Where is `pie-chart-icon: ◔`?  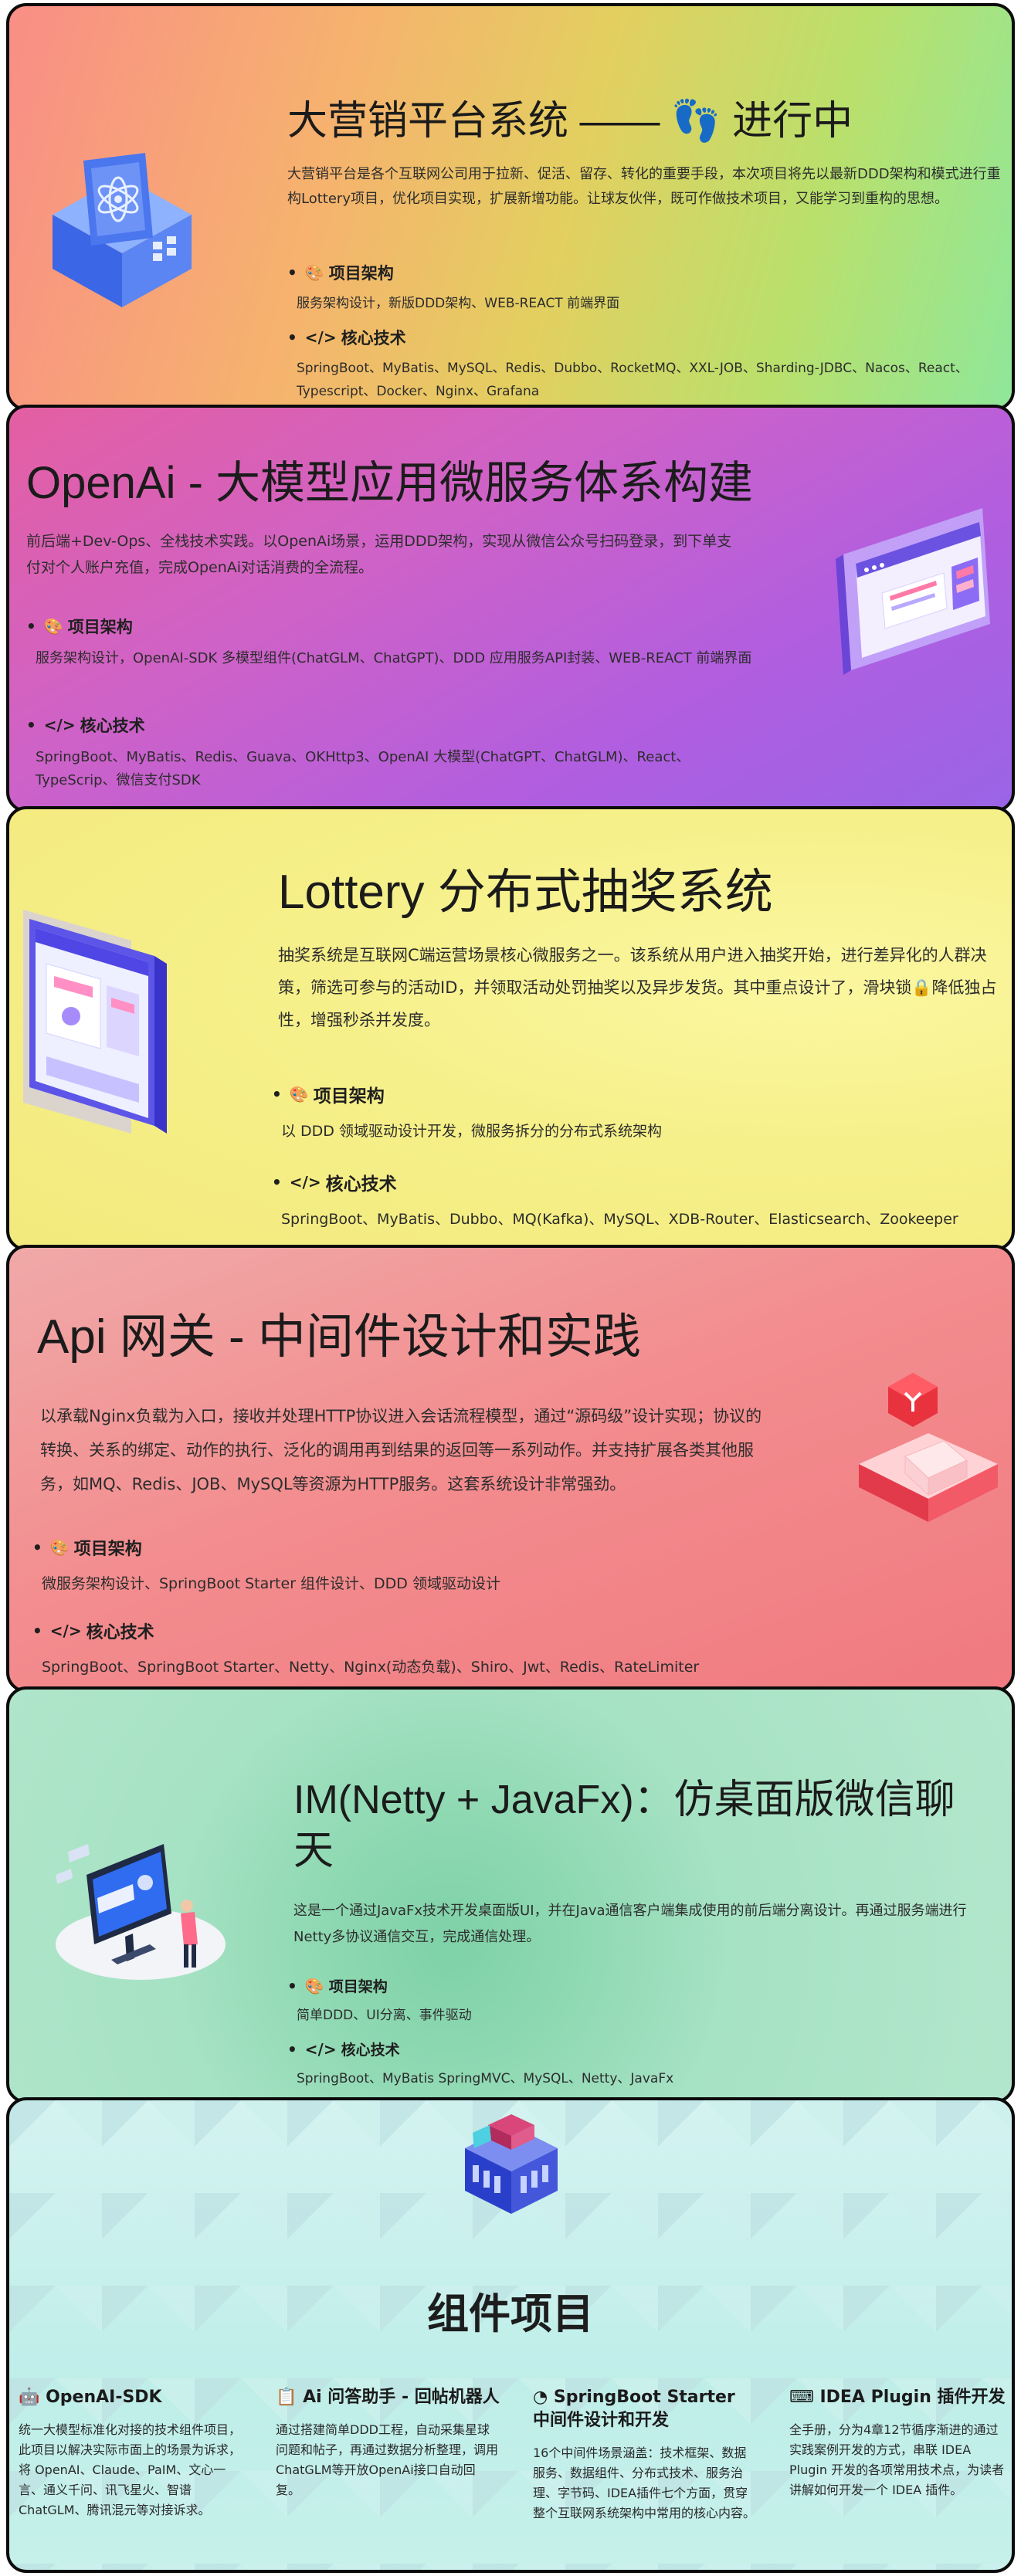
pie-chart-icon: ◔ is located at coordinates (541, 2397).